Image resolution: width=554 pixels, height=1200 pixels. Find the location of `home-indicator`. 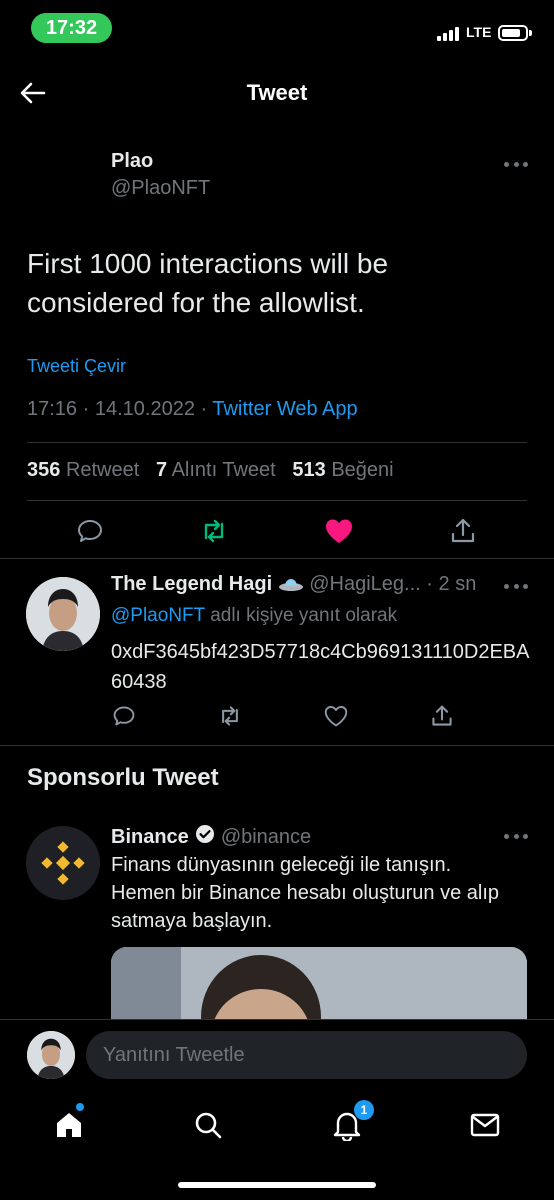

home-indicator is located at coordinates (277, 1185).